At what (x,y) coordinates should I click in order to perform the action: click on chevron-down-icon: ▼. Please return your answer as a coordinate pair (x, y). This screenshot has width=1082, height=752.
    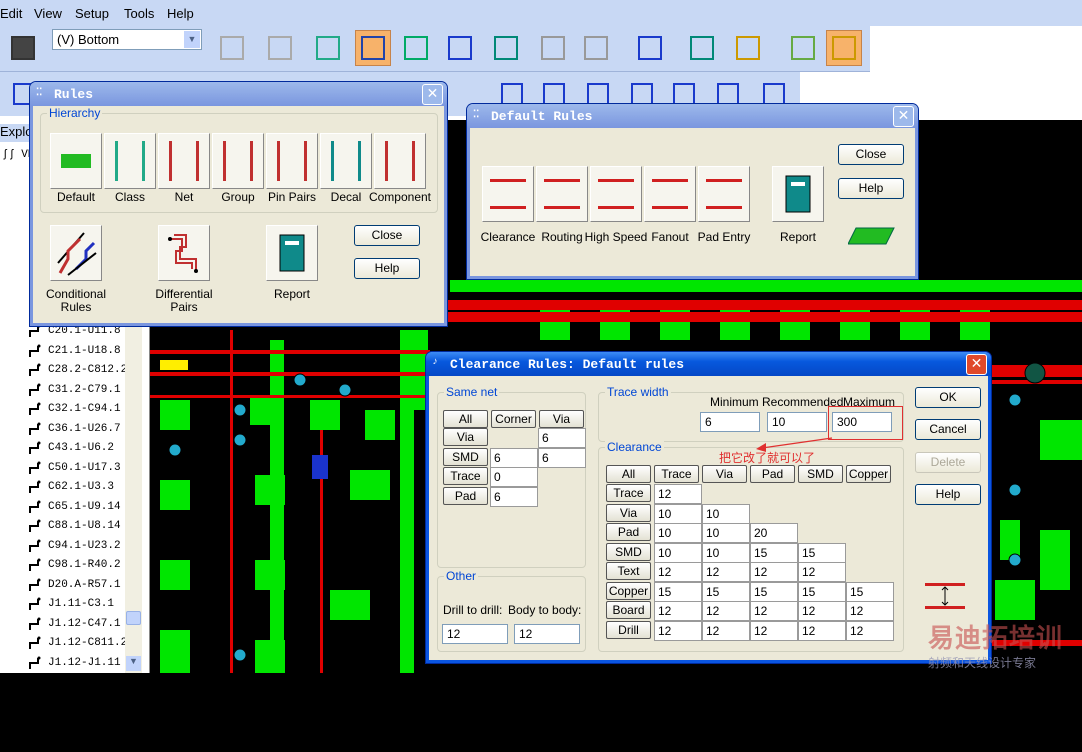
    Looking at the image, I should click on (192, 39).